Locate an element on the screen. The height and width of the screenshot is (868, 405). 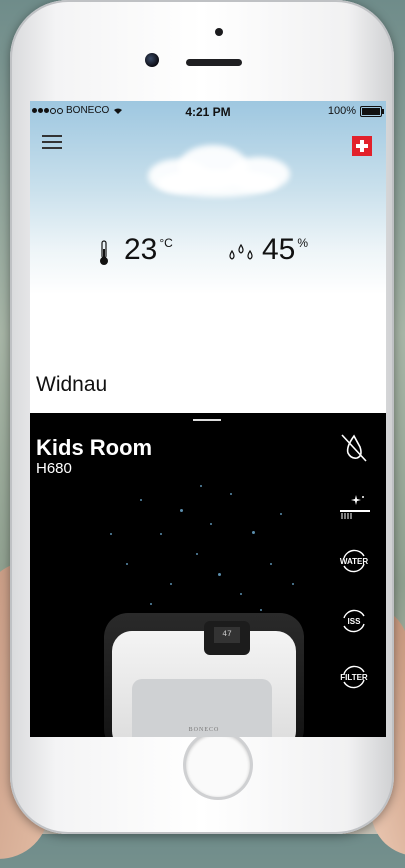
battery-percent: 100% is located at coordinates (341, 111).